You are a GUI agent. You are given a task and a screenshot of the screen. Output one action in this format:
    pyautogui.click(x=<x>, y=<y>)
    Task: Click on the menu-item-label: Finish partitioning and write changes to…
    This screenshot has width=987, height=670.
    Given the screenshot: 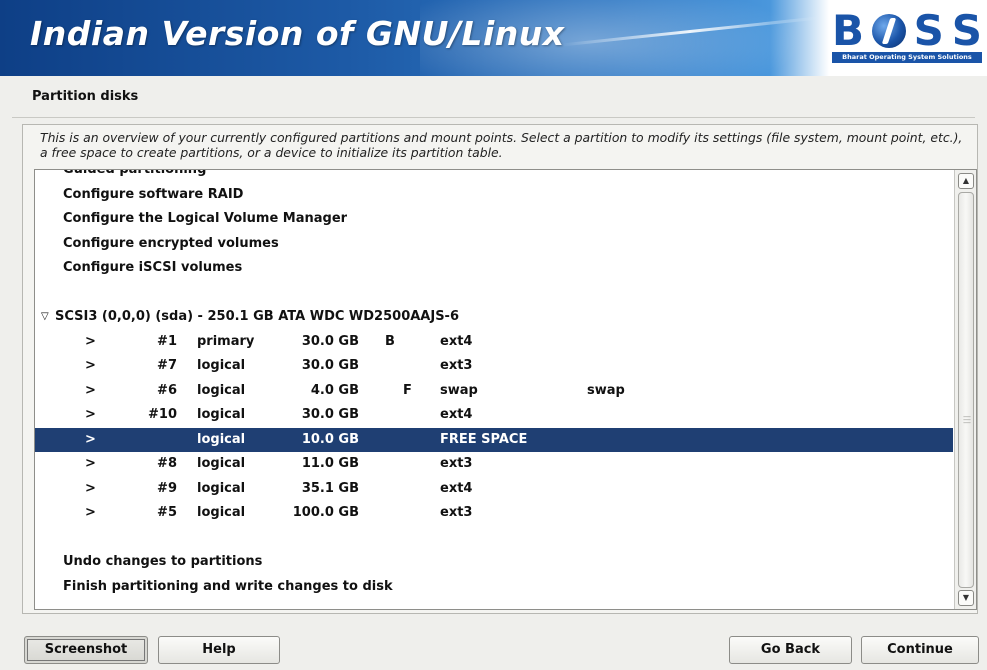 What is the action you would take?
    pyautogui.click(x=228, y=586)
    